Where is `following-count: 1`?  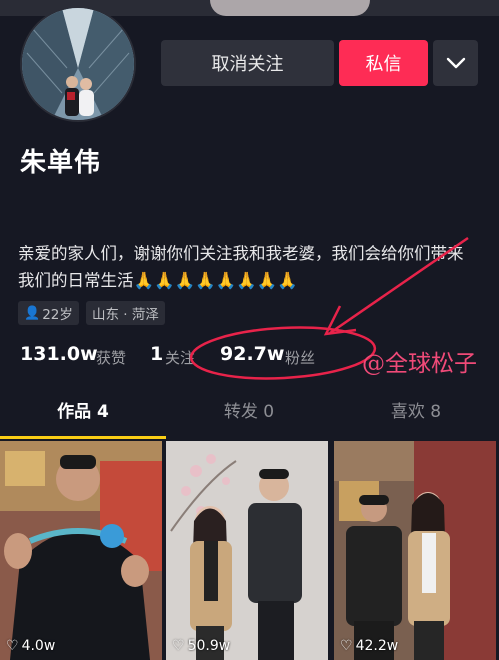 following-count: 1 is located at coordinates (156, 354).